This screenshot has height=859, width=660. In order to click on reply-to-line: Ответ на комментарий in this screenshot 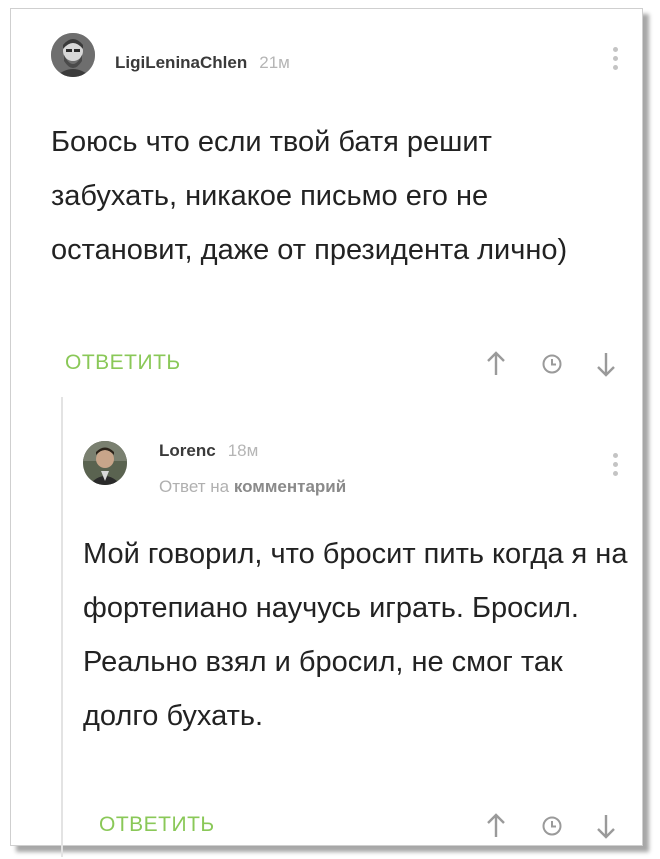, I will do `click(252, 487)`.